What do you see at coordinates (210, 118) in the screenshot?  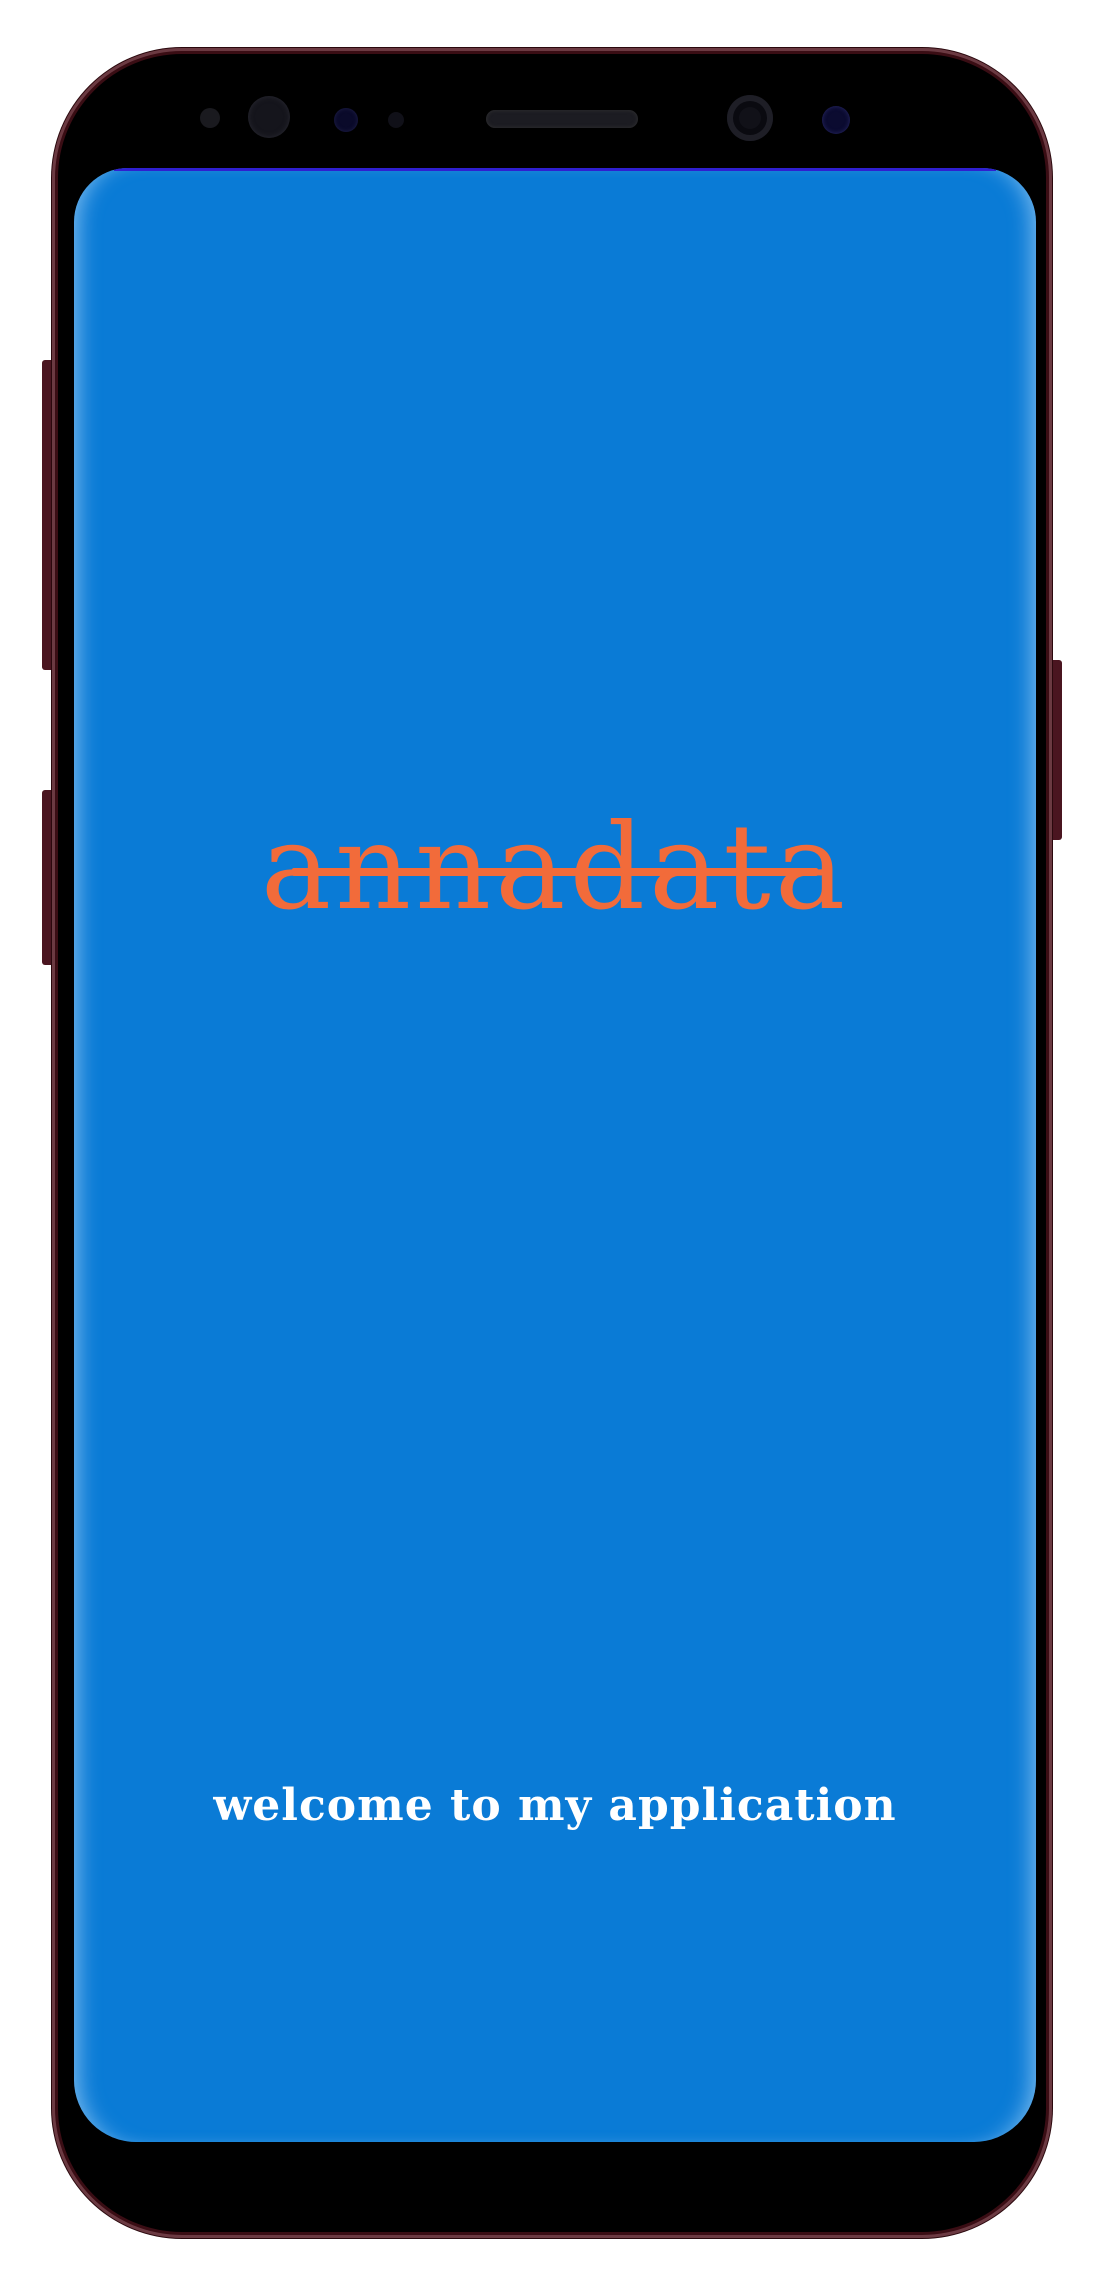 I see `proximity-sensor-icon` at bounding box center [210, 118].